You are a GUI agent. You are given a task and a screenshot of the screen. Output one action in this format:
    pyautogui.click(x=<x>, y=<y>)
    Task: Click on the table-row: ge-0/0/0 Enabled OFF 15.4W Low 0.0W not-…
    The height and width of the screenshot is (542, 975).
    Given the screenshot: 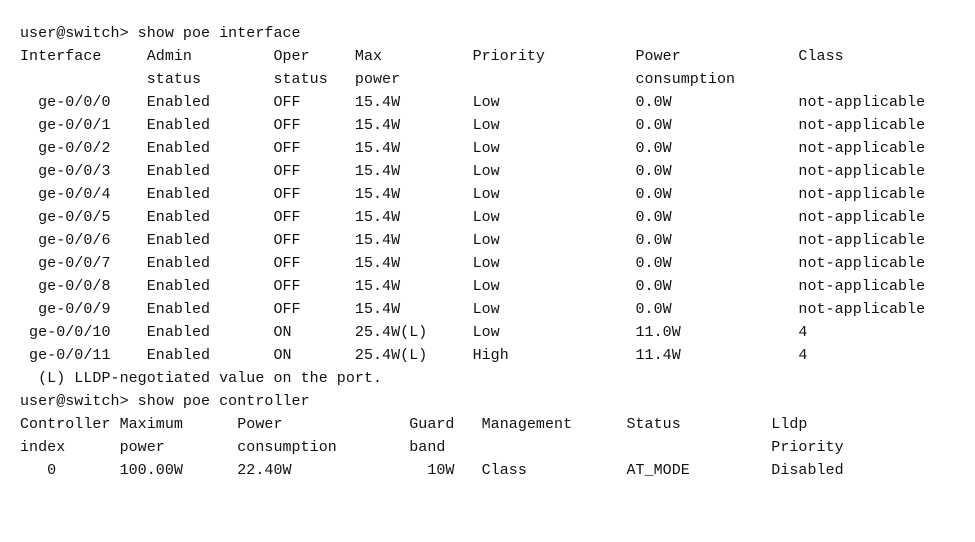 What is the action you would take?
    pyautogui.click(x=473, y=102)
    